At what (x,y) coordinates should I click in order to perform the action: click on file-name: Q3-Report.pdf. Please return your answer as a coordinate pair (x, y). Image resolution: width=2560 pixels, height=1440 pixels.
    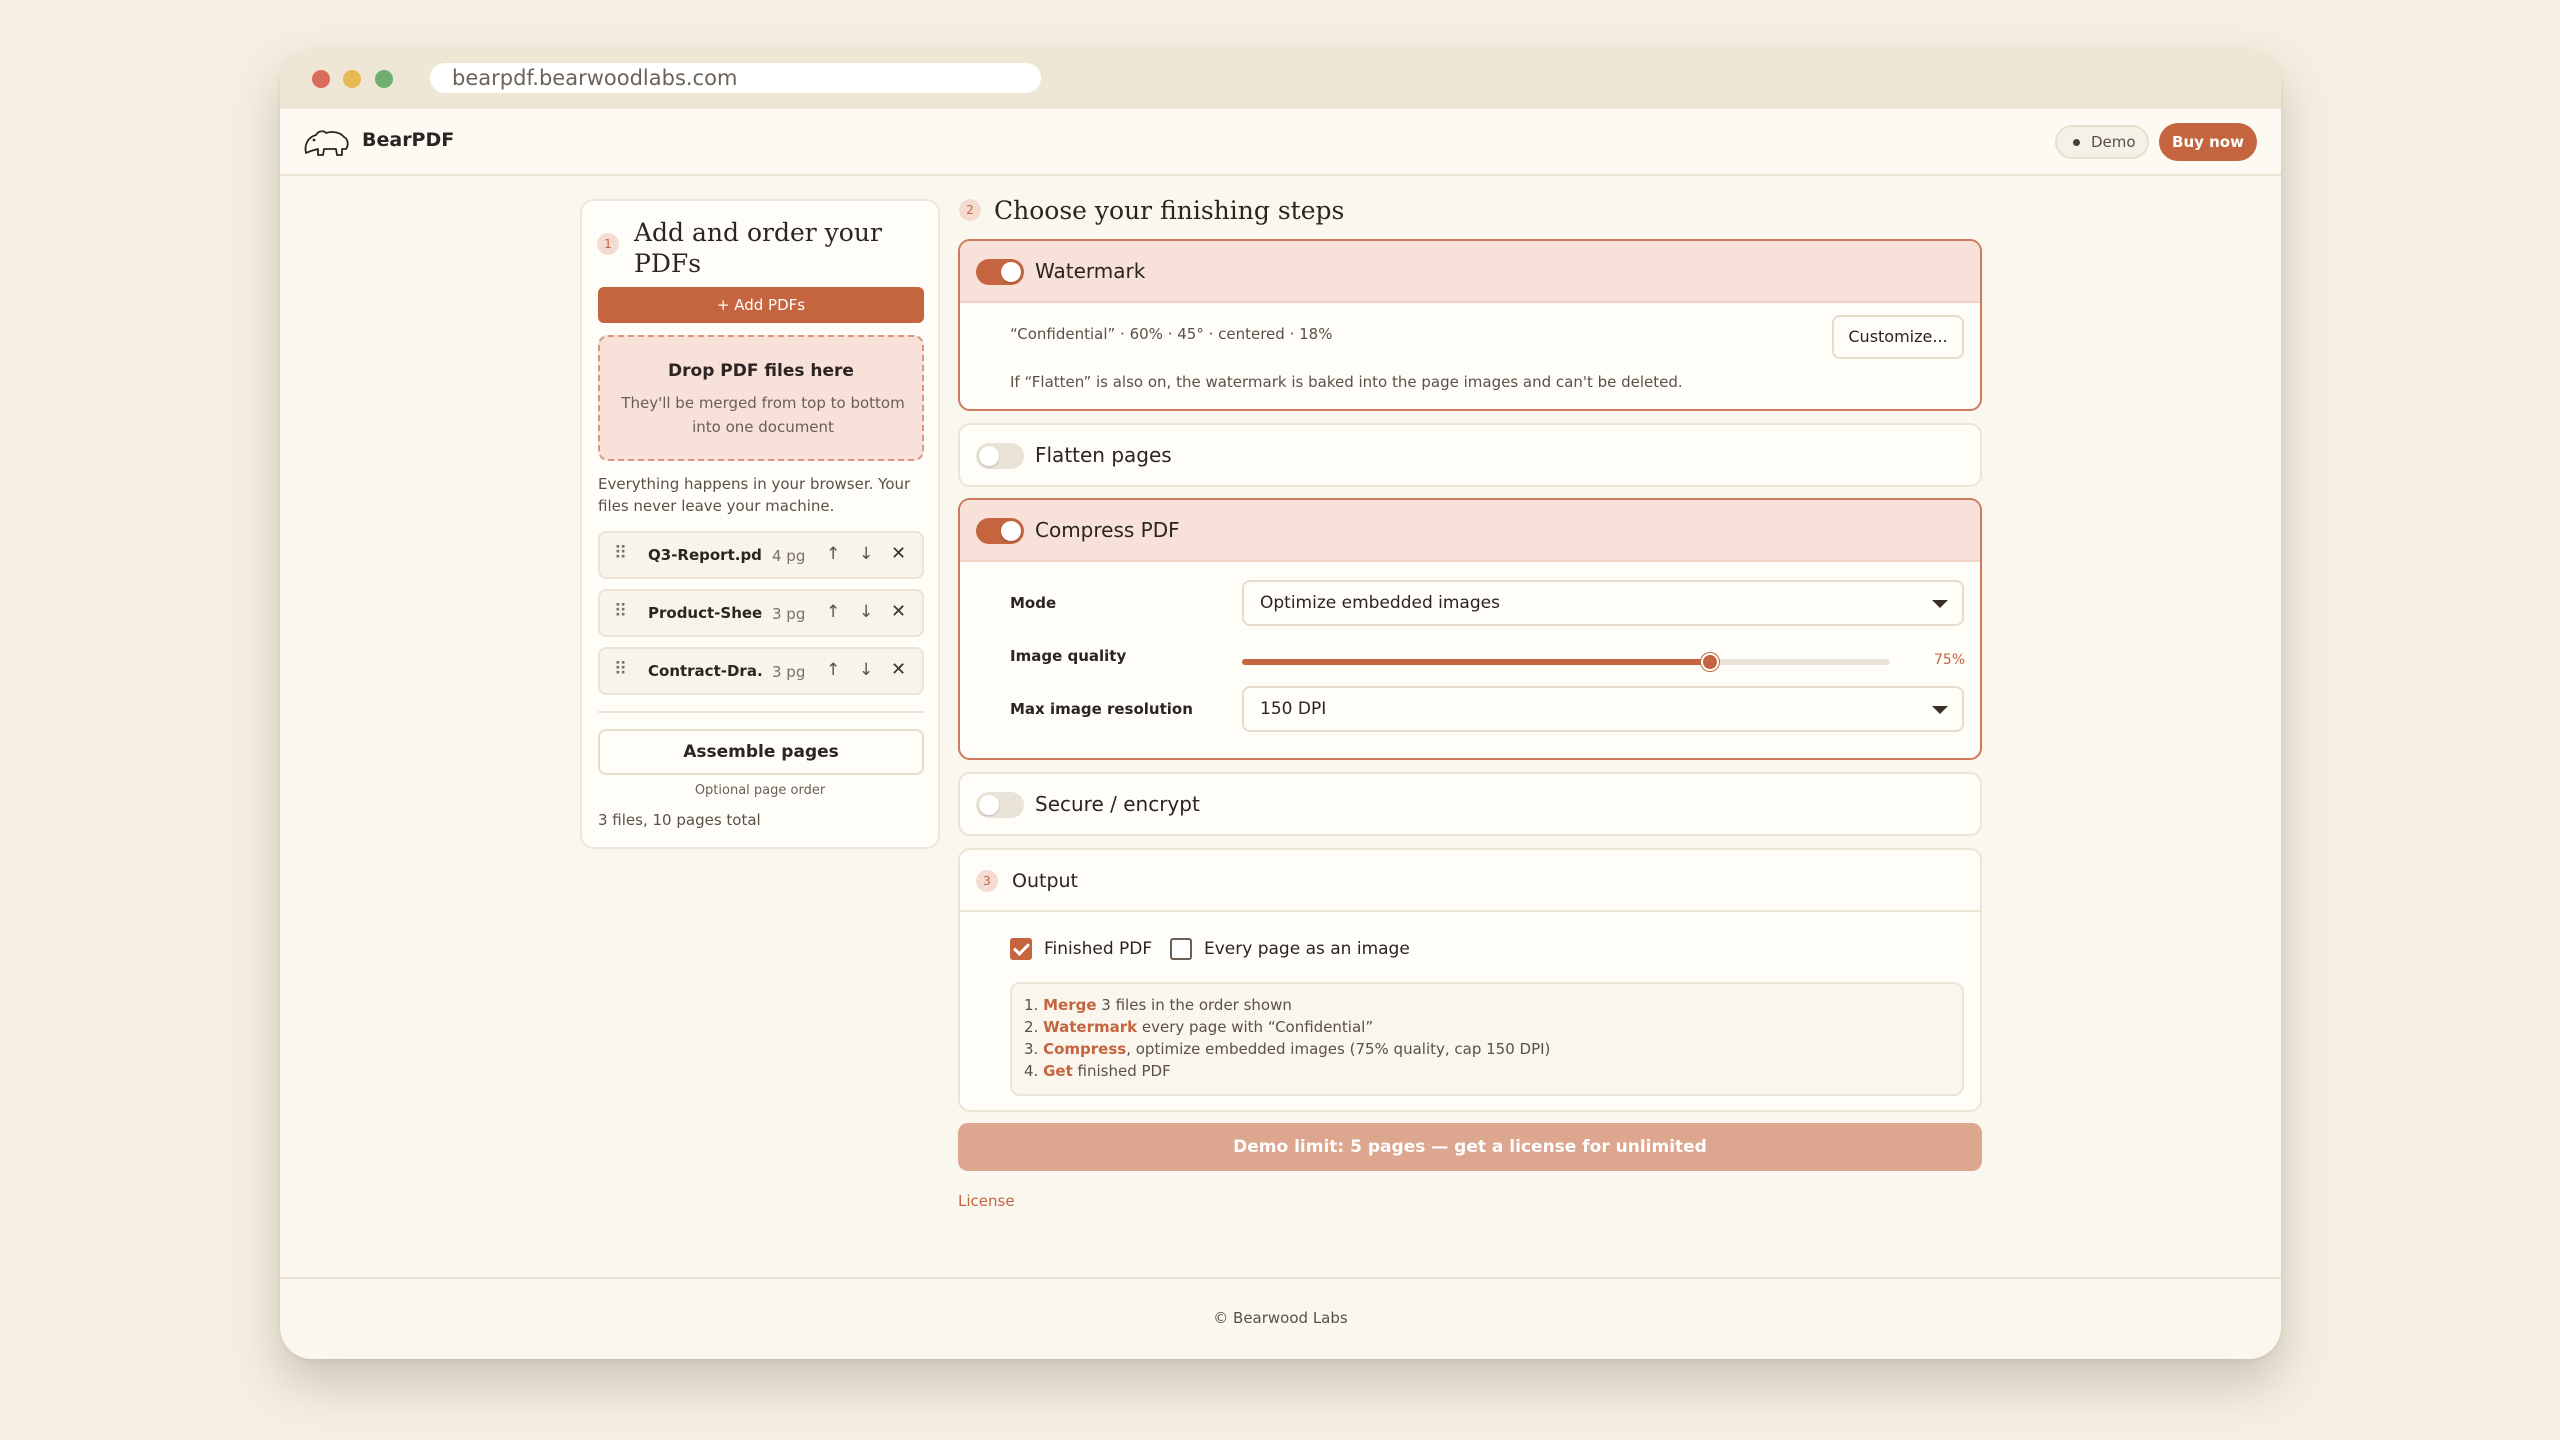
    Looking at the image, I should click on (705, 555).